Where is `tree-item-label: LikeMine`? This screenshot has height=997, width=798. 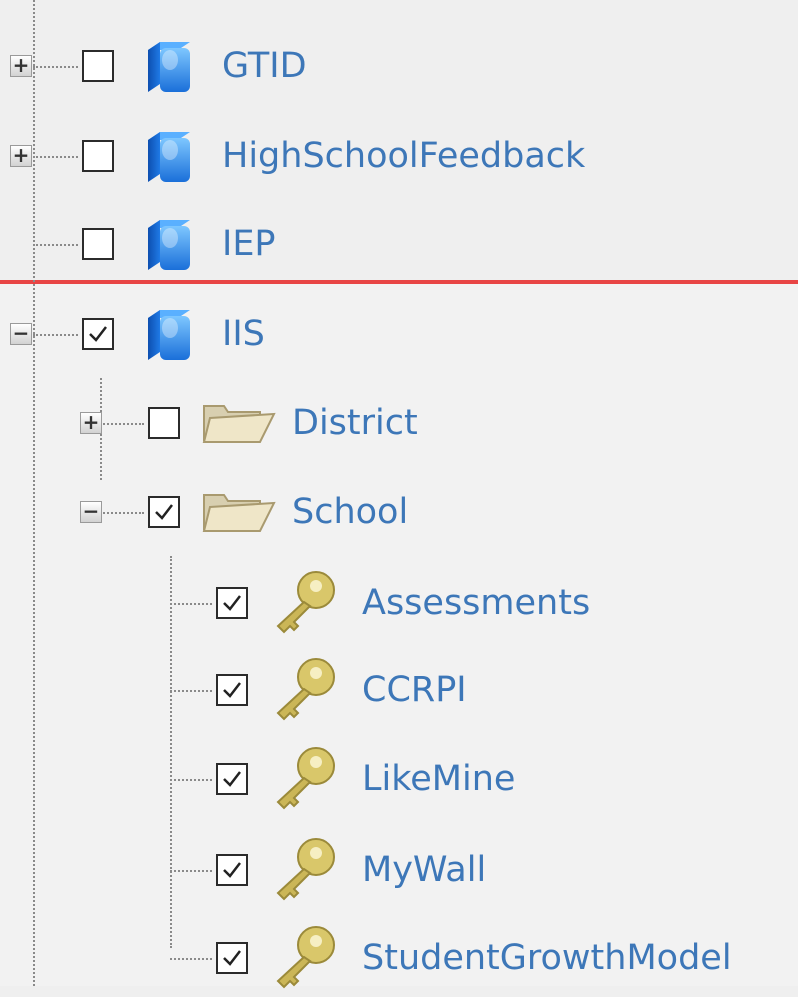
tree-item-label: LikeMine is located at coordinates (438, 779).